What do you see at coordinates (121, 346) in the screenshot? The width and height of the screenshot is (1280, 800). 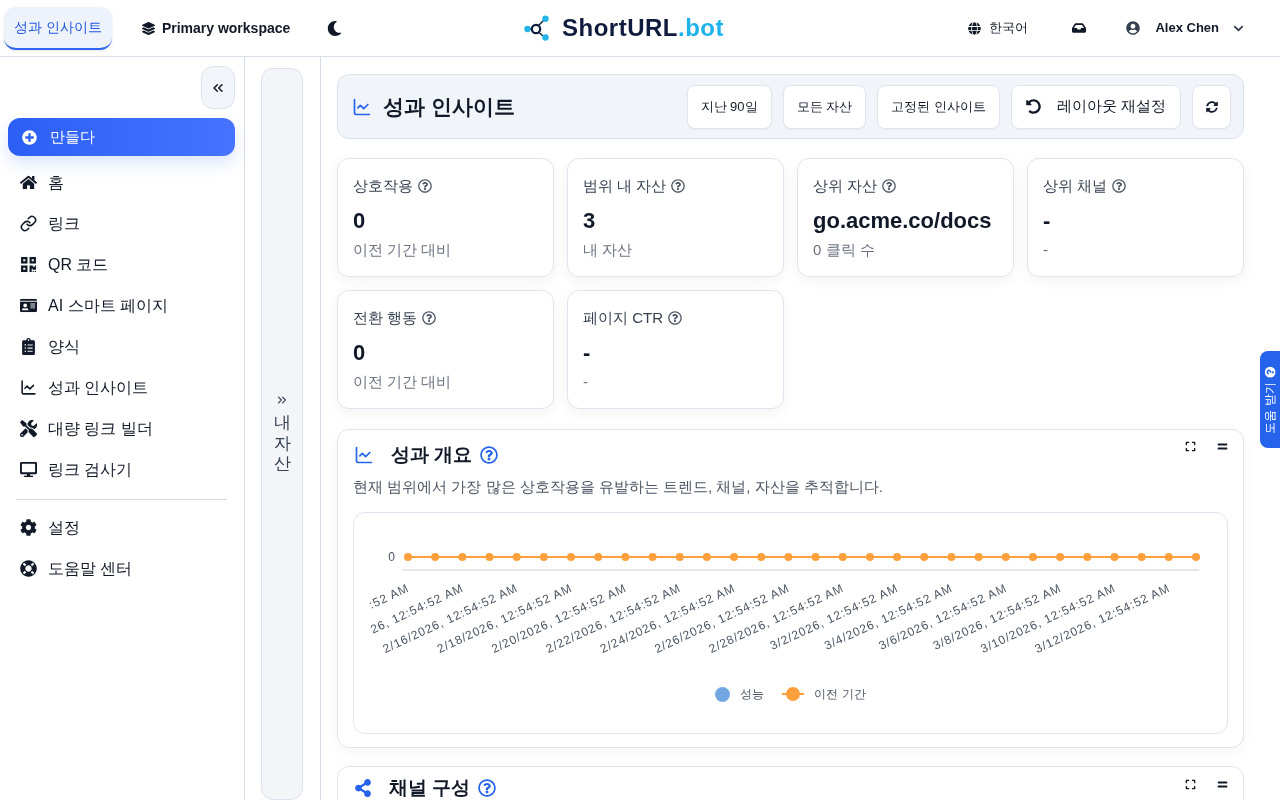 I see `sidebar-item: 양식` at bounding box center [121, 346].